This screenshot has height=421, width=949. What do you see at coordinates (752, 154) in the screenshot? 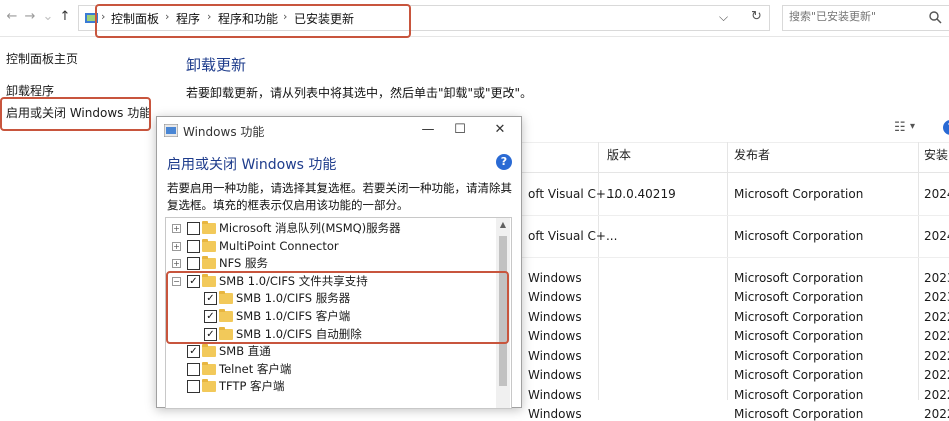
I see `column-header-publisher: 发布者` at bounding box center [752, 154].